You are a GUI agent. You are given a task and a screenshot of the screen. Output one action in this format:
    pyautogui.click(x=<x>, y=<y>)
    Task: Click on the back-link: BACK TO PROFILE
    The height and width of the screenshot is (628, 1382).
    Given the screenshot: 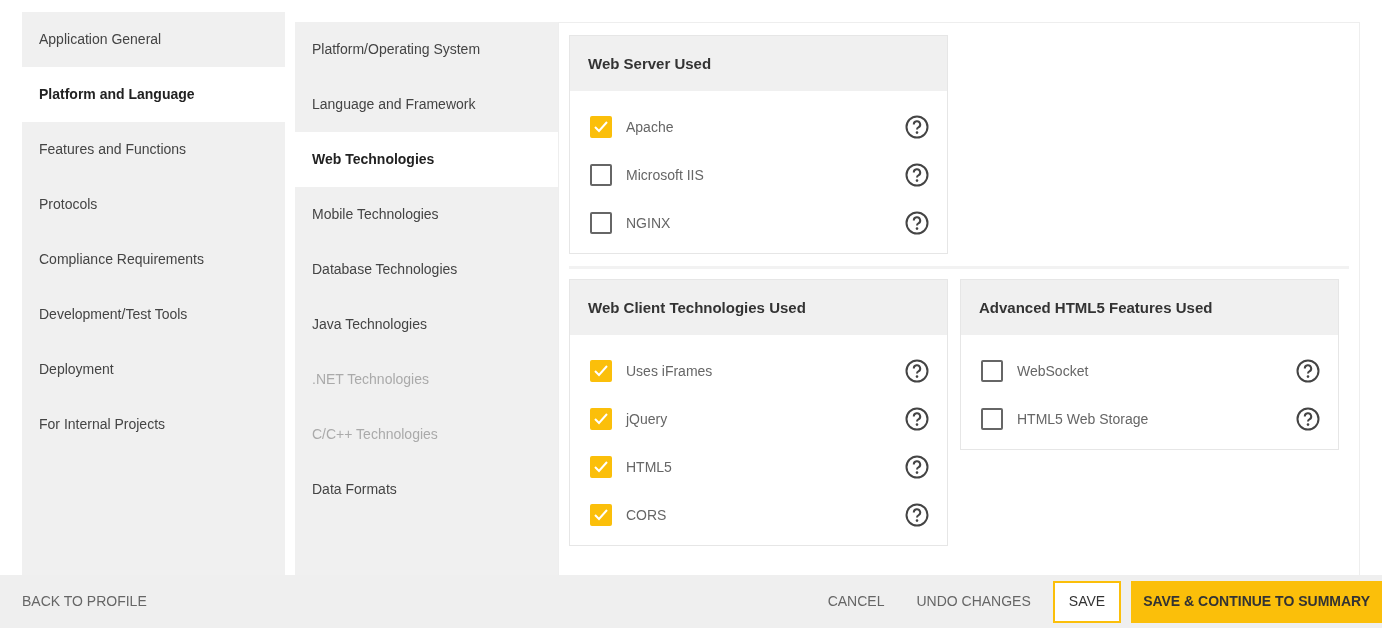 What is the action you would take?
    pyautogui.click(x=84, y=601)
    